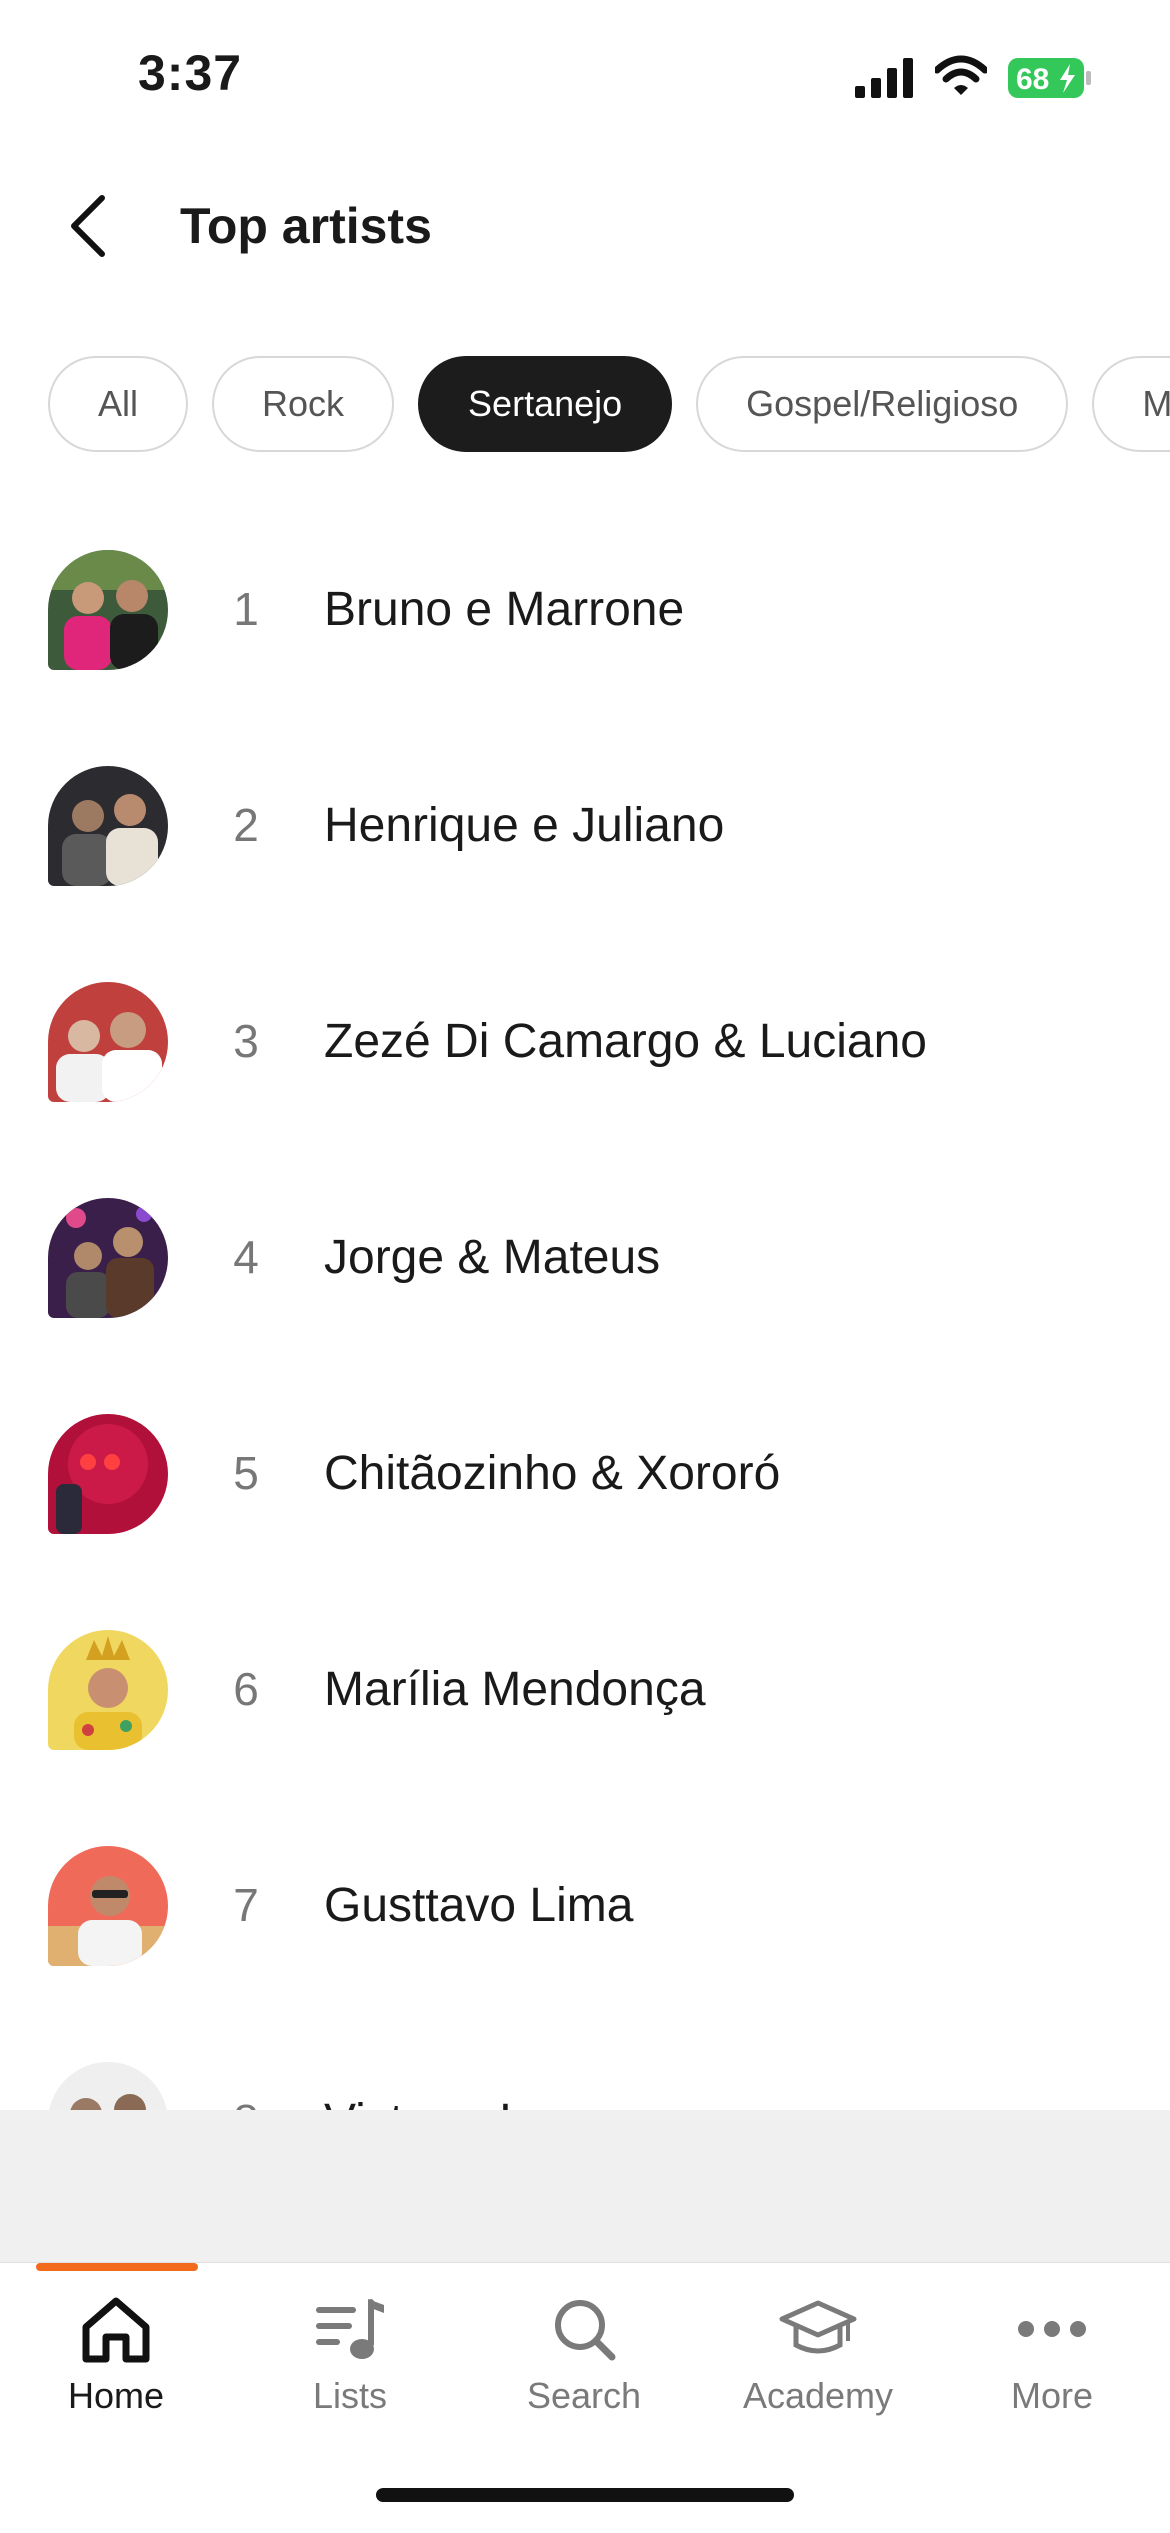 The image size is (1170, 2533). What do you see at coordinates (350, 2368) in the screenshot?
I see `tab-lists: Lists` at bounding box center [350, 2368].